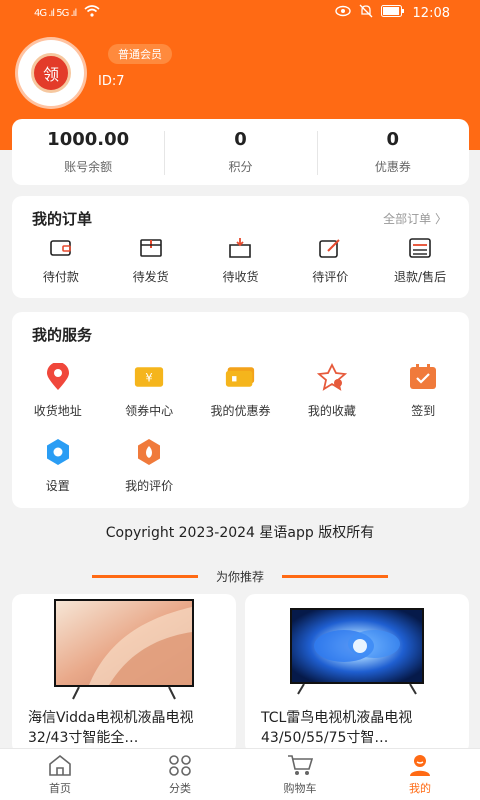 The width and height of the screenshot is (480, 800). Describe the element at coordinates (57, 411) in the screenshot. I see `service-label: 收货地址` at that location.